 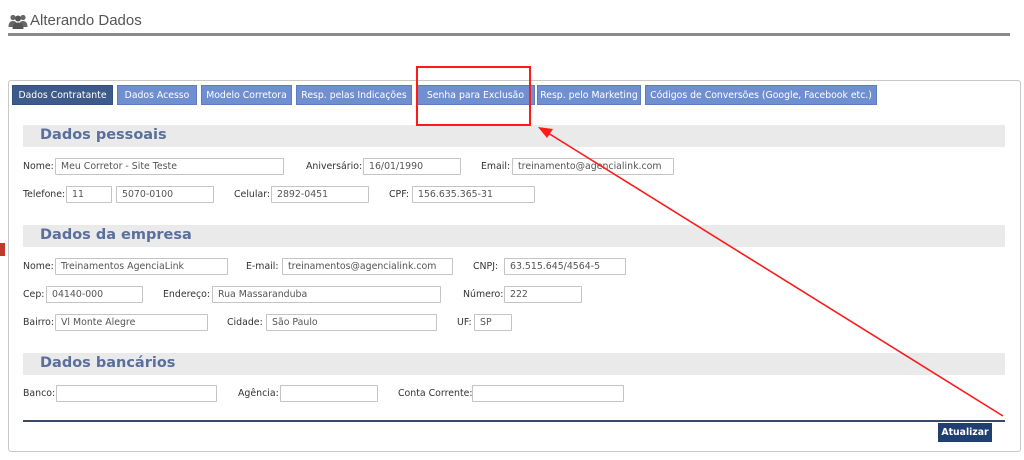 What do you see at coordinates (965, 432) in the screenshot?
I see `atualizar-button: Atualizar` at bounding box center [965, 432].